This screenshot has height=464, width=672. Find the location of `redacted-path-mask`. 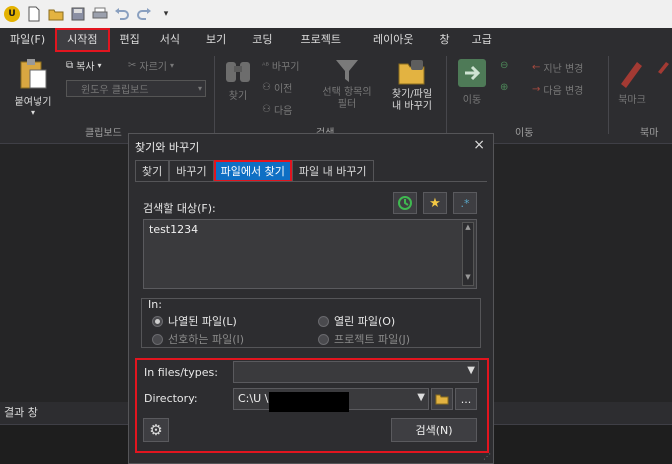

redacted-path-mask is located at coordinates (309, 402).